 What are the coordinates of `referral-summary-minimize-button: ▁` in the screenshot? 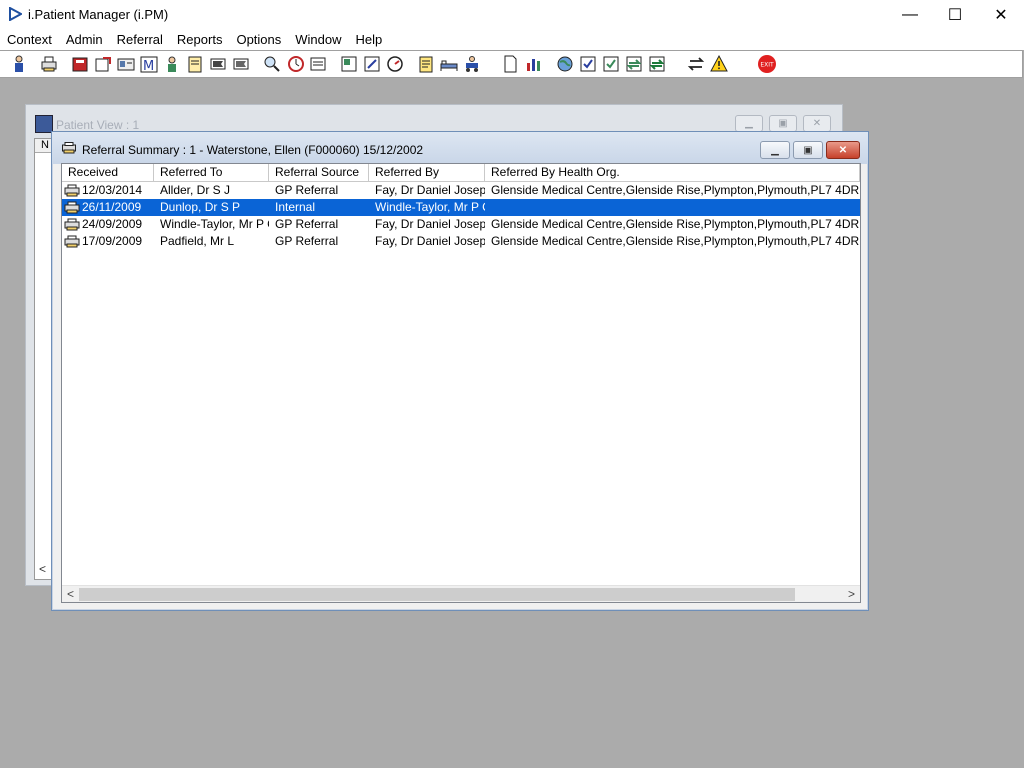 It's located at (775, 150).